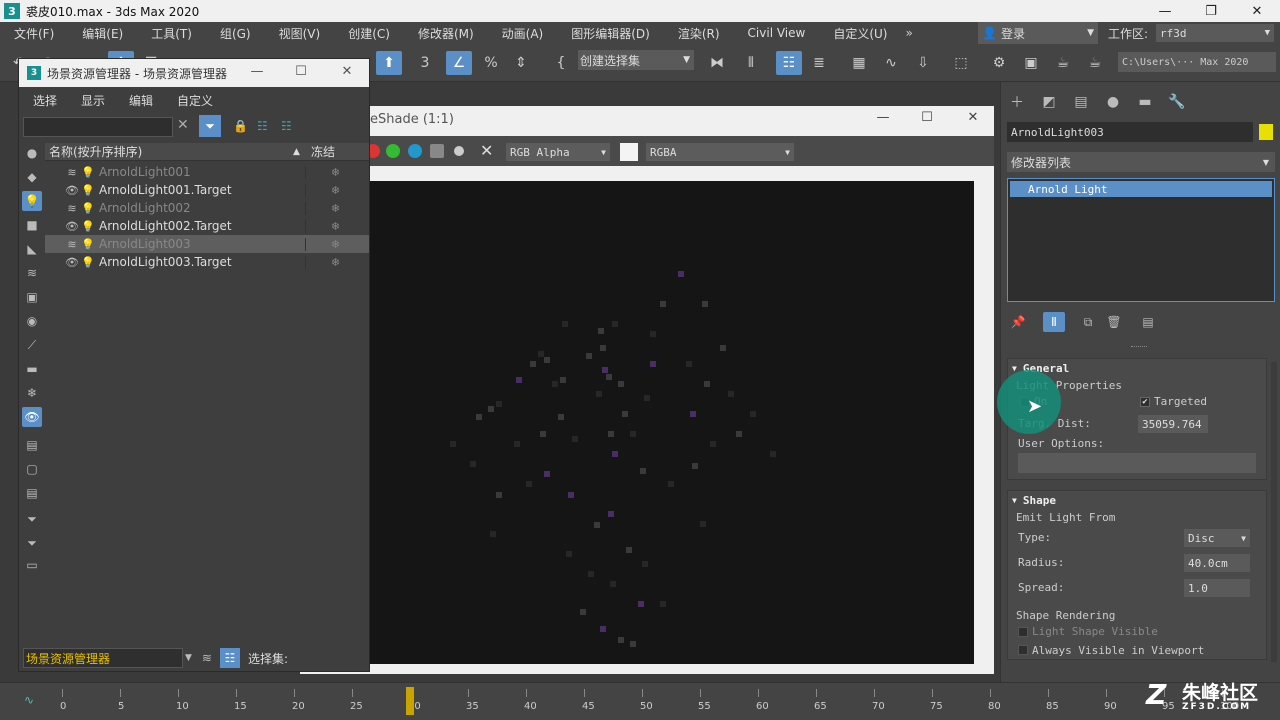 The height and width of the screenshot is (720, 1280). I want to click on render-setup-icon: ⚙, so click(999, 63).